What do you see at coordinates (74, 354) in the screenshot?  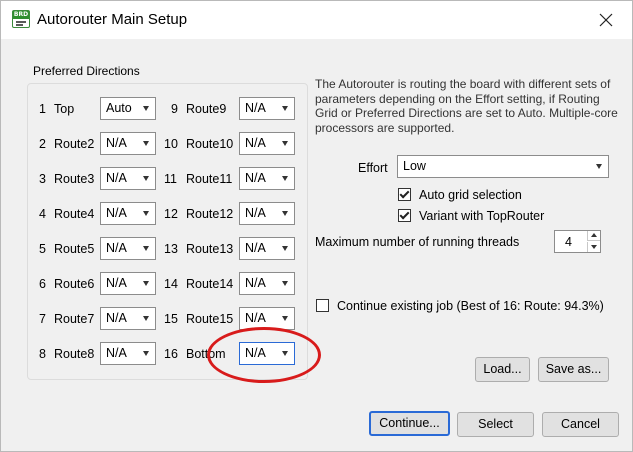 I see `layer-name: Route8` at bounding box center [74, 354].